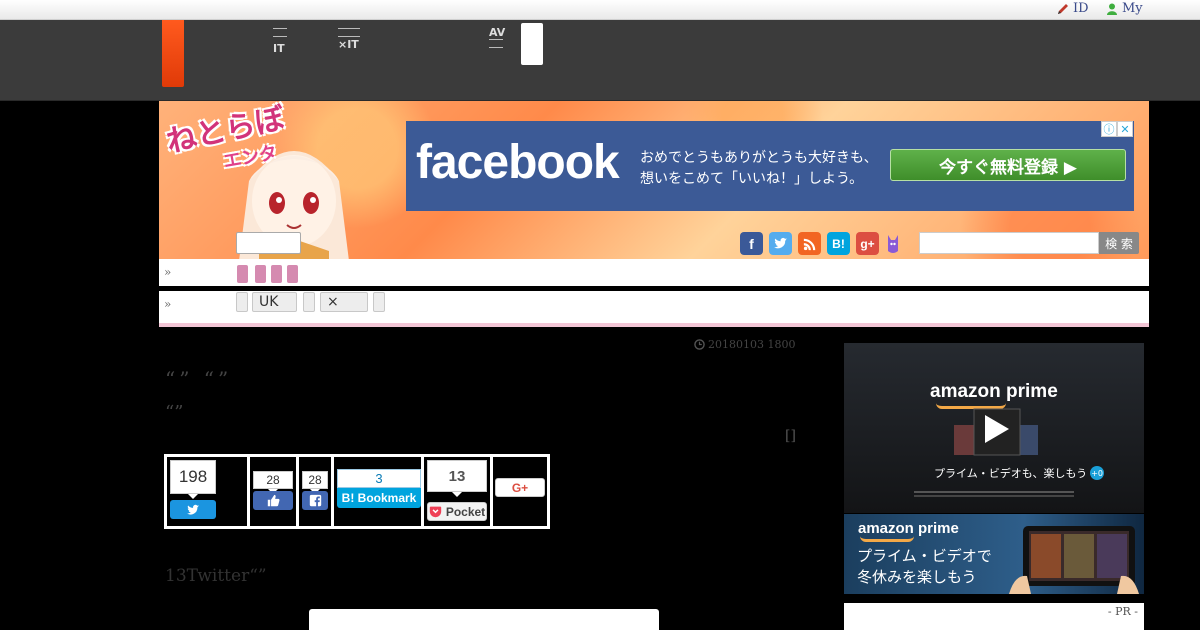 Image resolution: width=1200 pixels, height=630 pixels. I want to click on hatena-bookmark: 3 B! Bookmark, so click(377, 491).